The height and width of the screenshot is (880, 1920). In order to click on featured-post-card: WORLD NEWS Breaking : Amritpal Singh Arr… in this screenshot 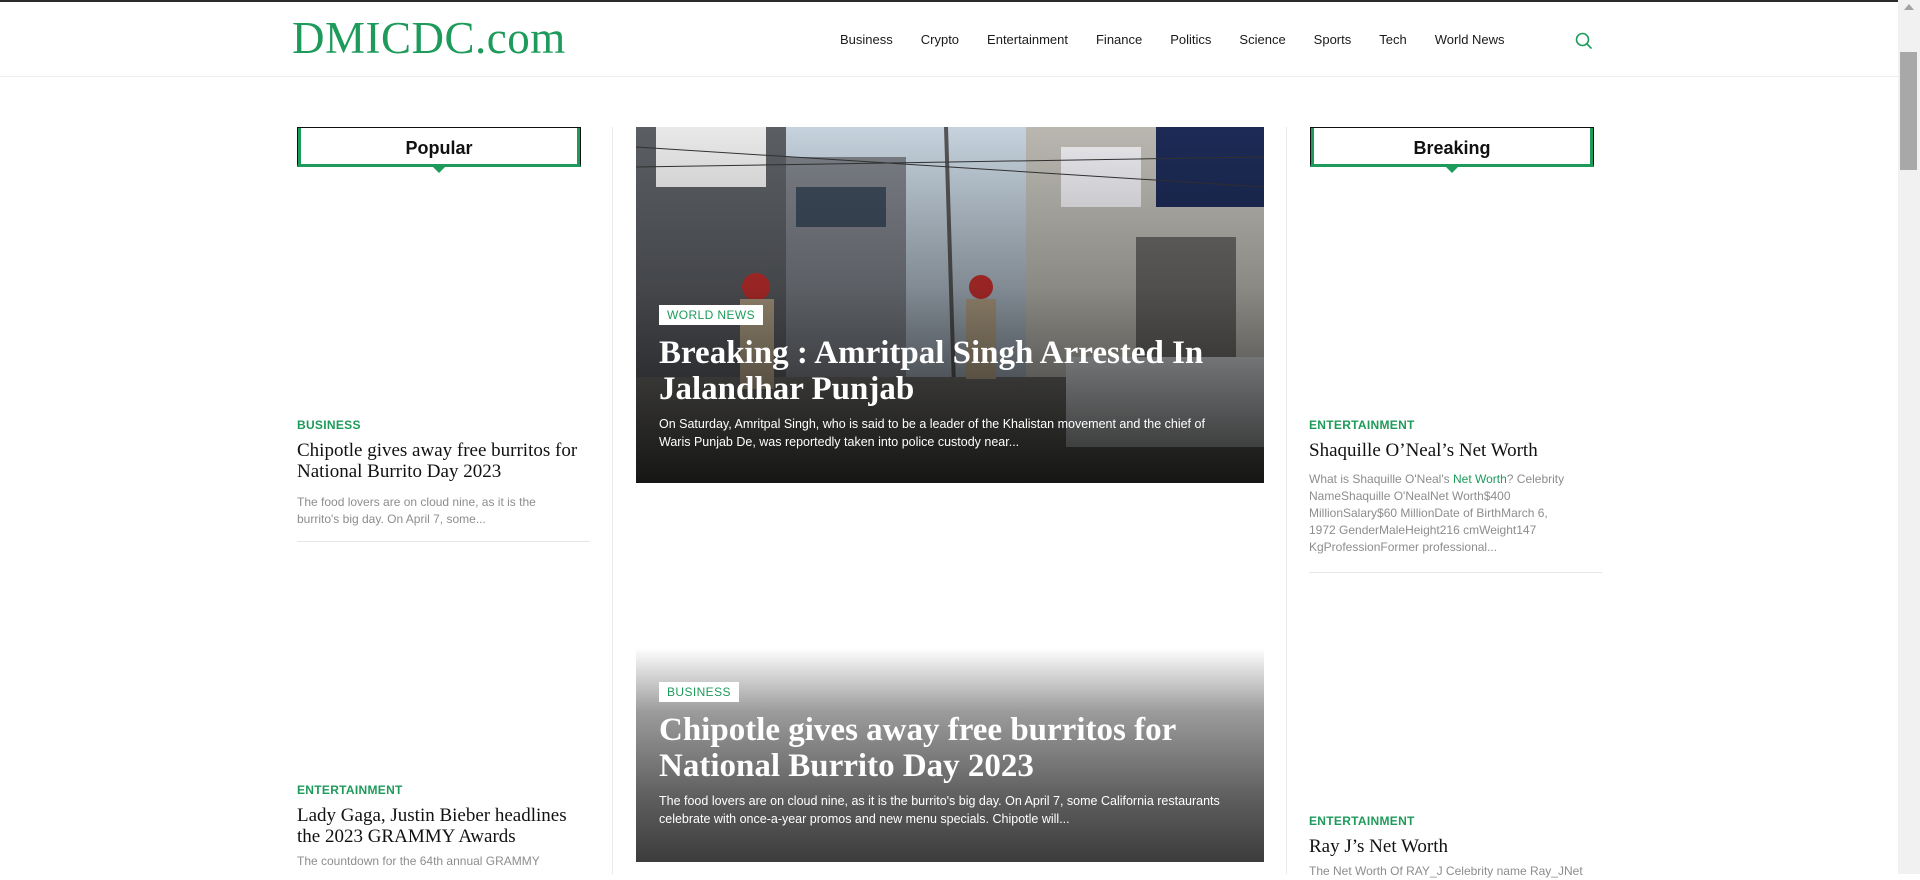, I will do `click(950, 305)`.